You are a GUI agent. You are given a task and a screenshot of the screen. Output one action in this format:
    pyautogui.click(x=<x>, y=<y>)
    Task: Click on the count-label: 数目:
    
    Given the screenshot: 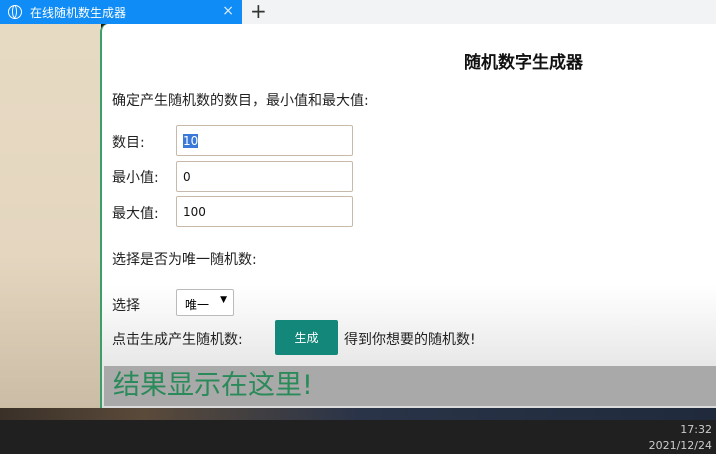 What is the action you would take?
    pyautogui.click(x=128, y=143)
    